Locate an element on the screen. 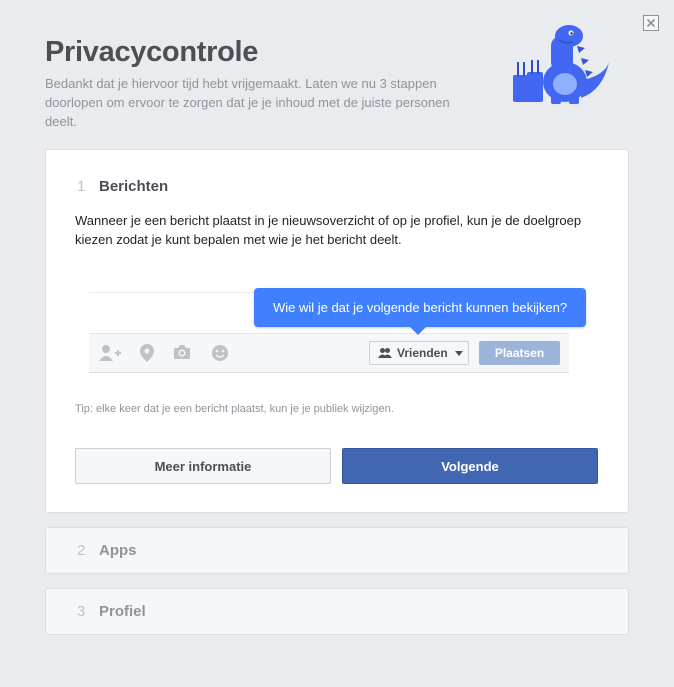 This screenshot has width=674, height=687. more-info-button: Meer informatie is located at coordinates (203, 466).